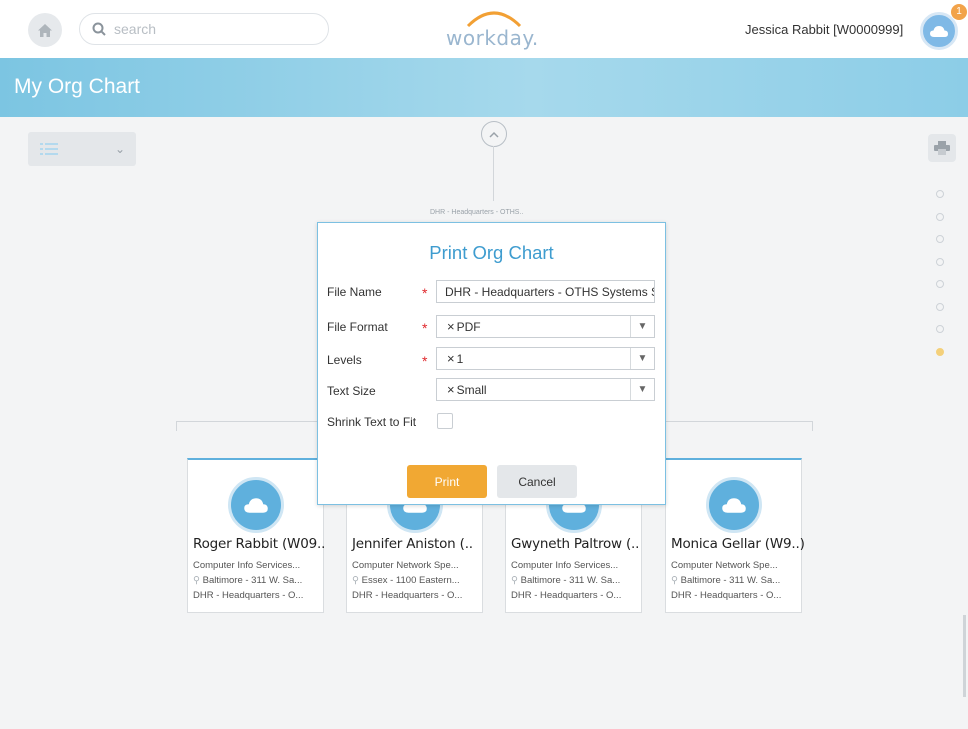 The width and height of the screenshot is (968, 729). I want to click on navigate-up-button, so click(494, 134).